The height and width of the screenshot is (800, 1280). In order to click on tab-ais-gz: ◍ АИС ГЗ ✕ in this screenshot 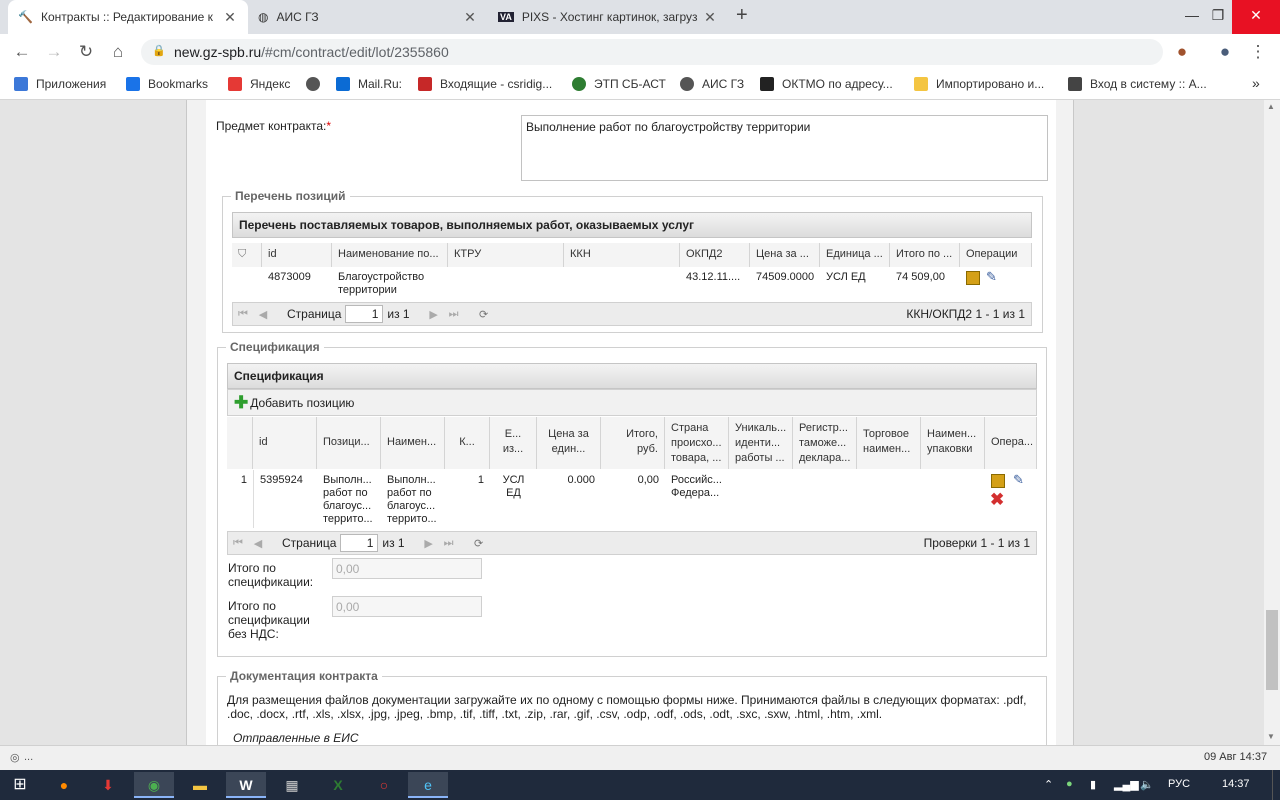, I will do `click(368, 17)`.